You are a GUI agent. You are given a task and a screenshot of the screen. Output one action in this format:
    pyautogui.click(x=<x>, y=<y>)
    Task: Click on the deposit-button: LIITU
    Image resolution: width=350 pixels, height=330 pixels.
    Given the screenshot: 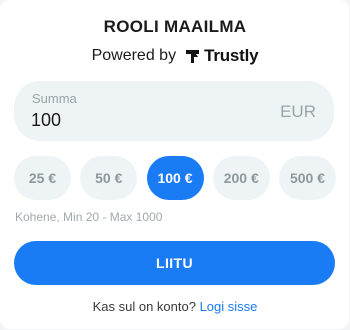 What is the action you would take?
    pyautogui.click(x=174, y=263)
    